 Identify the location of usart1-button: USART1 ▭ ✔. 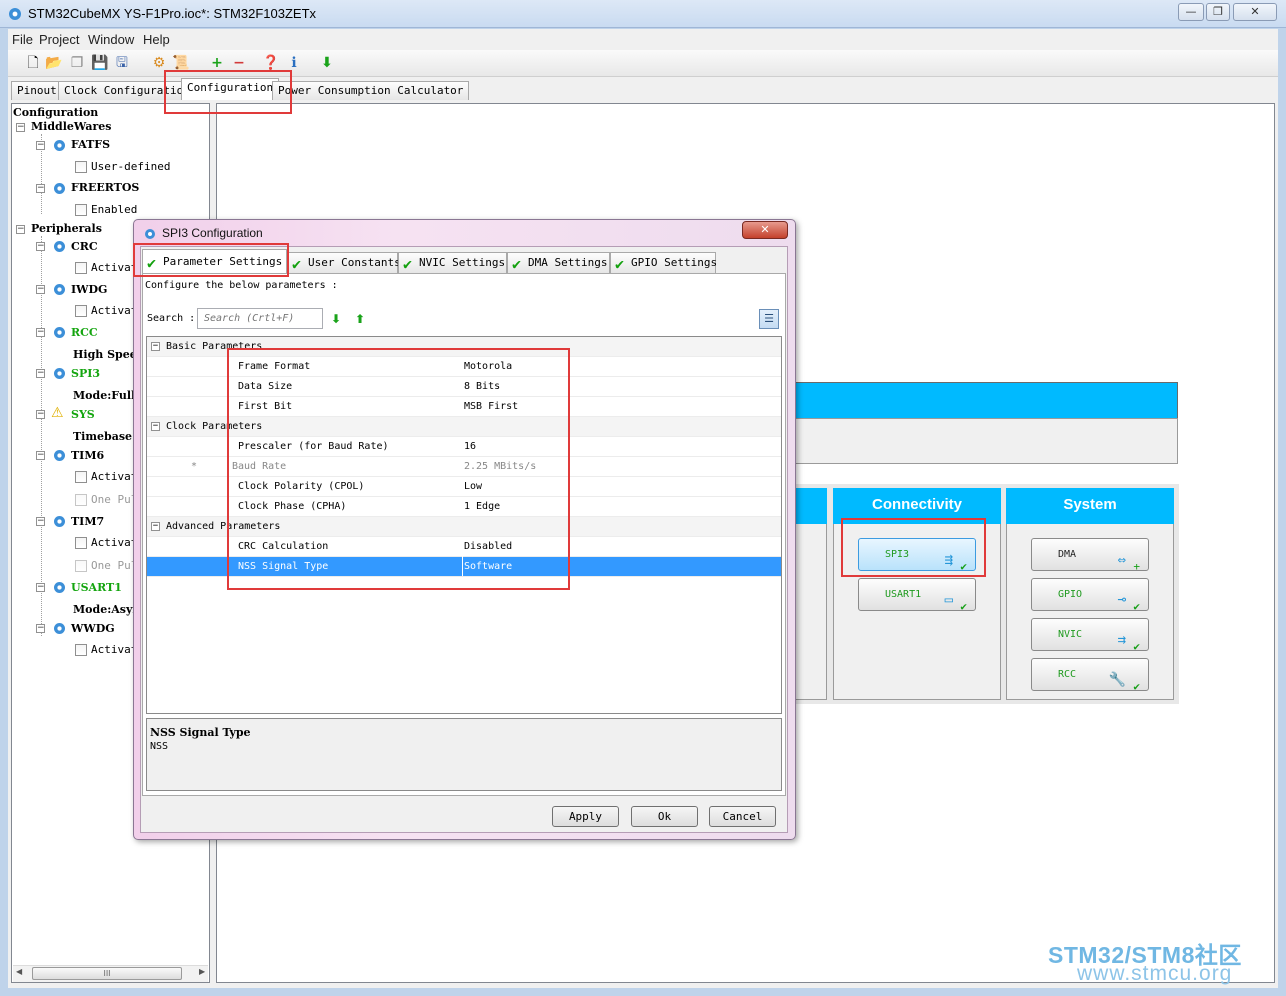
(917, 595).